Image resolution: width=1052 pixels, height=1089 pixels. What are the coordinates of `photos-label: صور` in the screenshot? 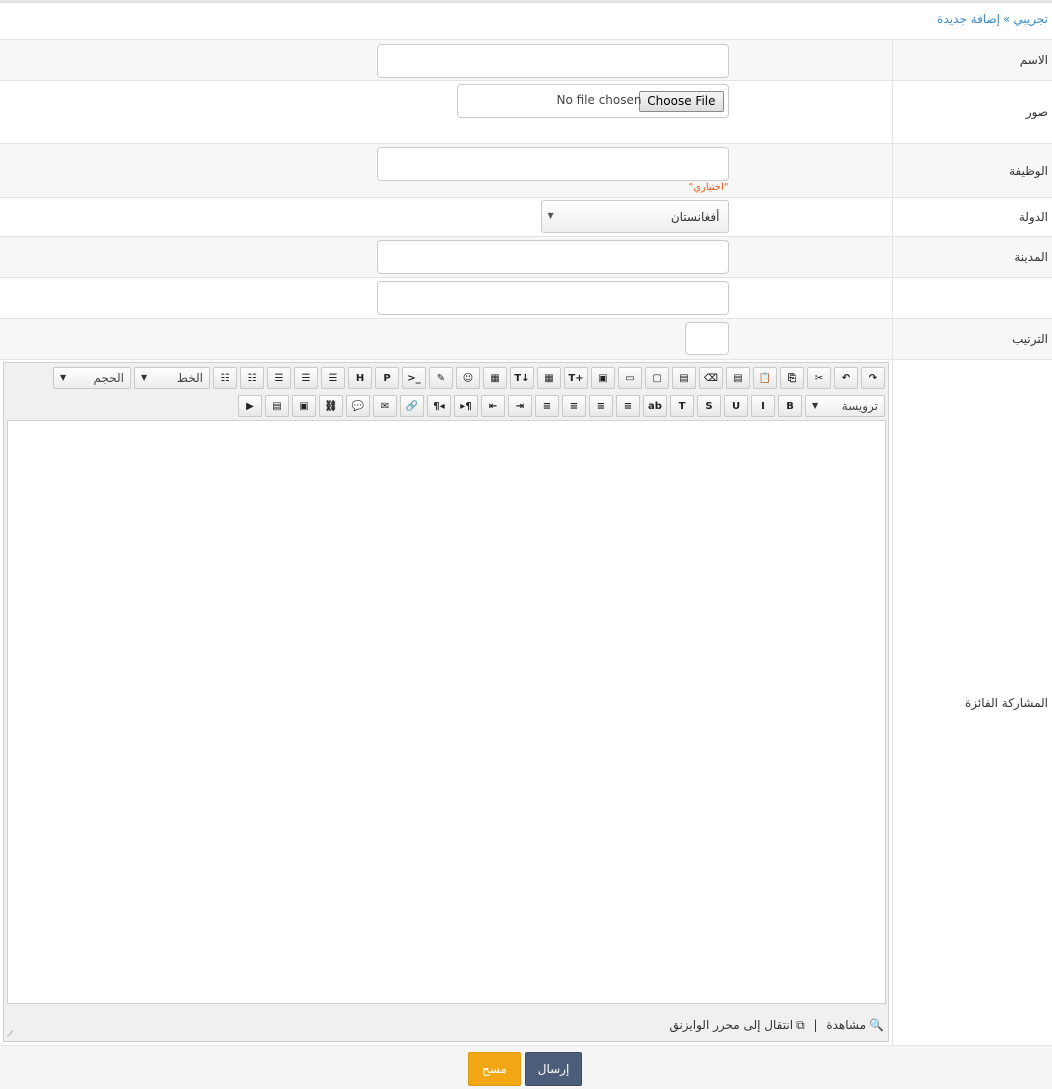 It's located at (971, 112).